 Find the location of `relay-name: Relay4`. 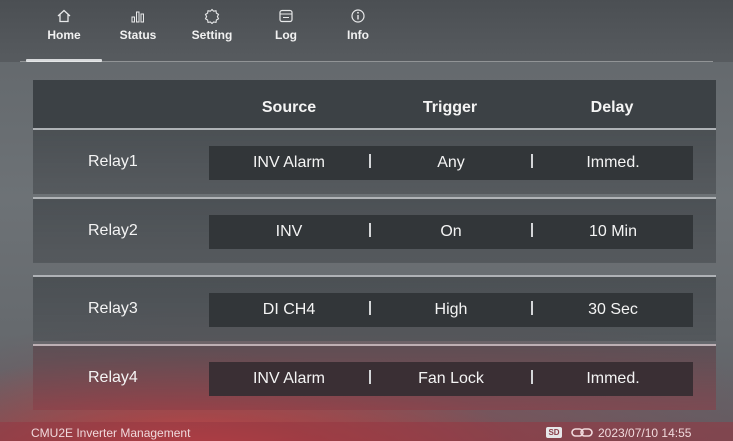

relay-name: Relay4 is located at coordinates (113, 377).